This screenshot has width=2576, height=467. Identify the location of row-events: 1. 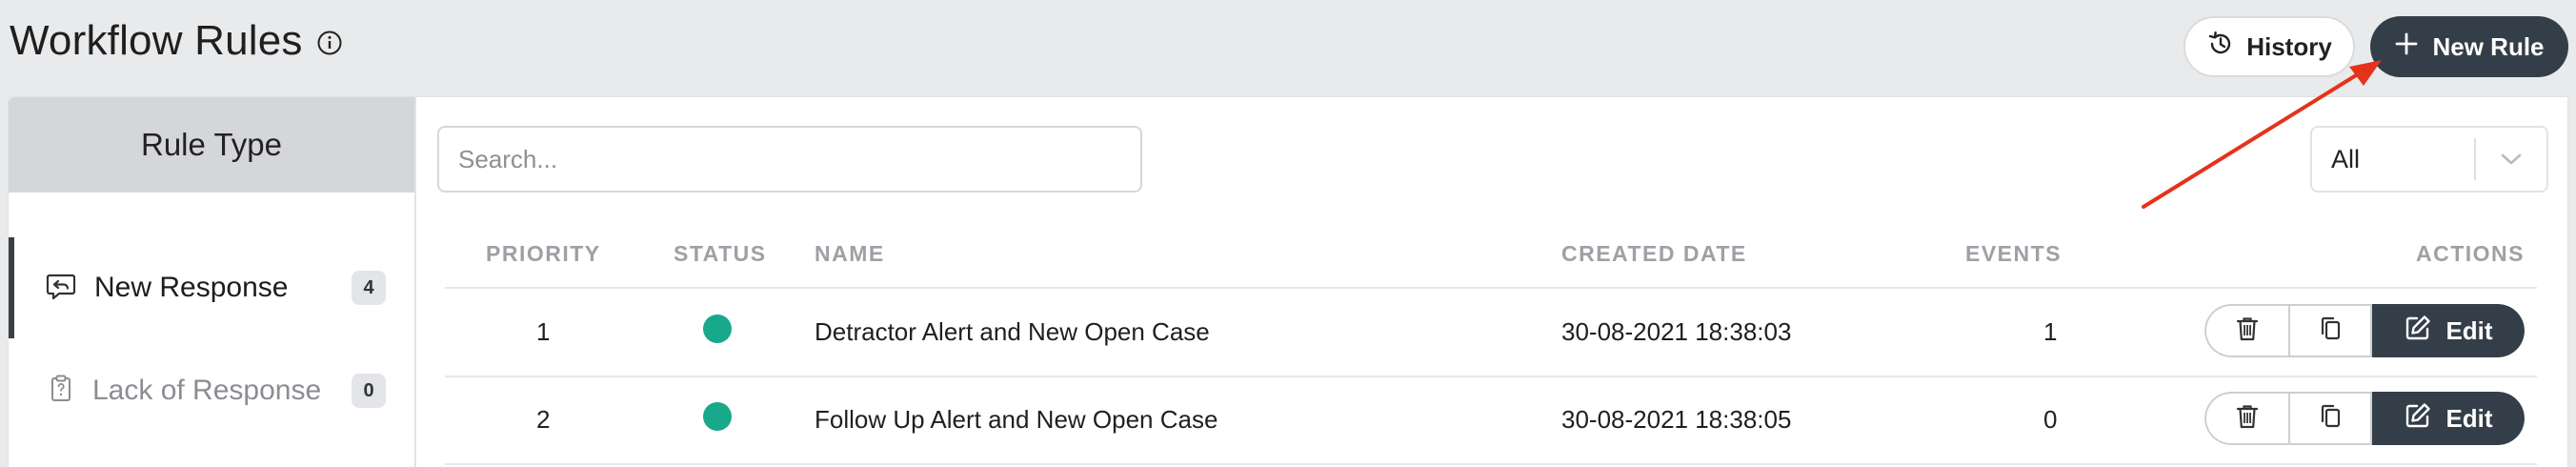
(2050, 331).